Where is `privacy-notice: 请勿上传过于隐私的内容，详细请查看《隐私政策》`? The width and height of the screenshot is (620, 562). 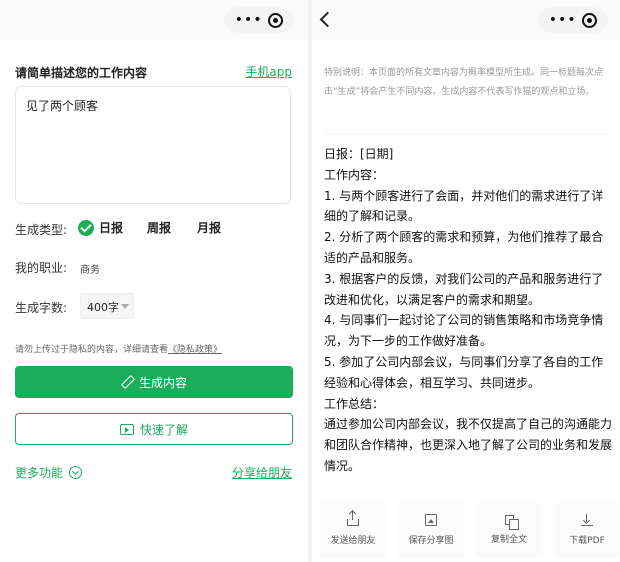 privacy-notice: 请勿上传过于隐私的内容，详细请查看《隐私政策》 is located at coordinates (118, 348).